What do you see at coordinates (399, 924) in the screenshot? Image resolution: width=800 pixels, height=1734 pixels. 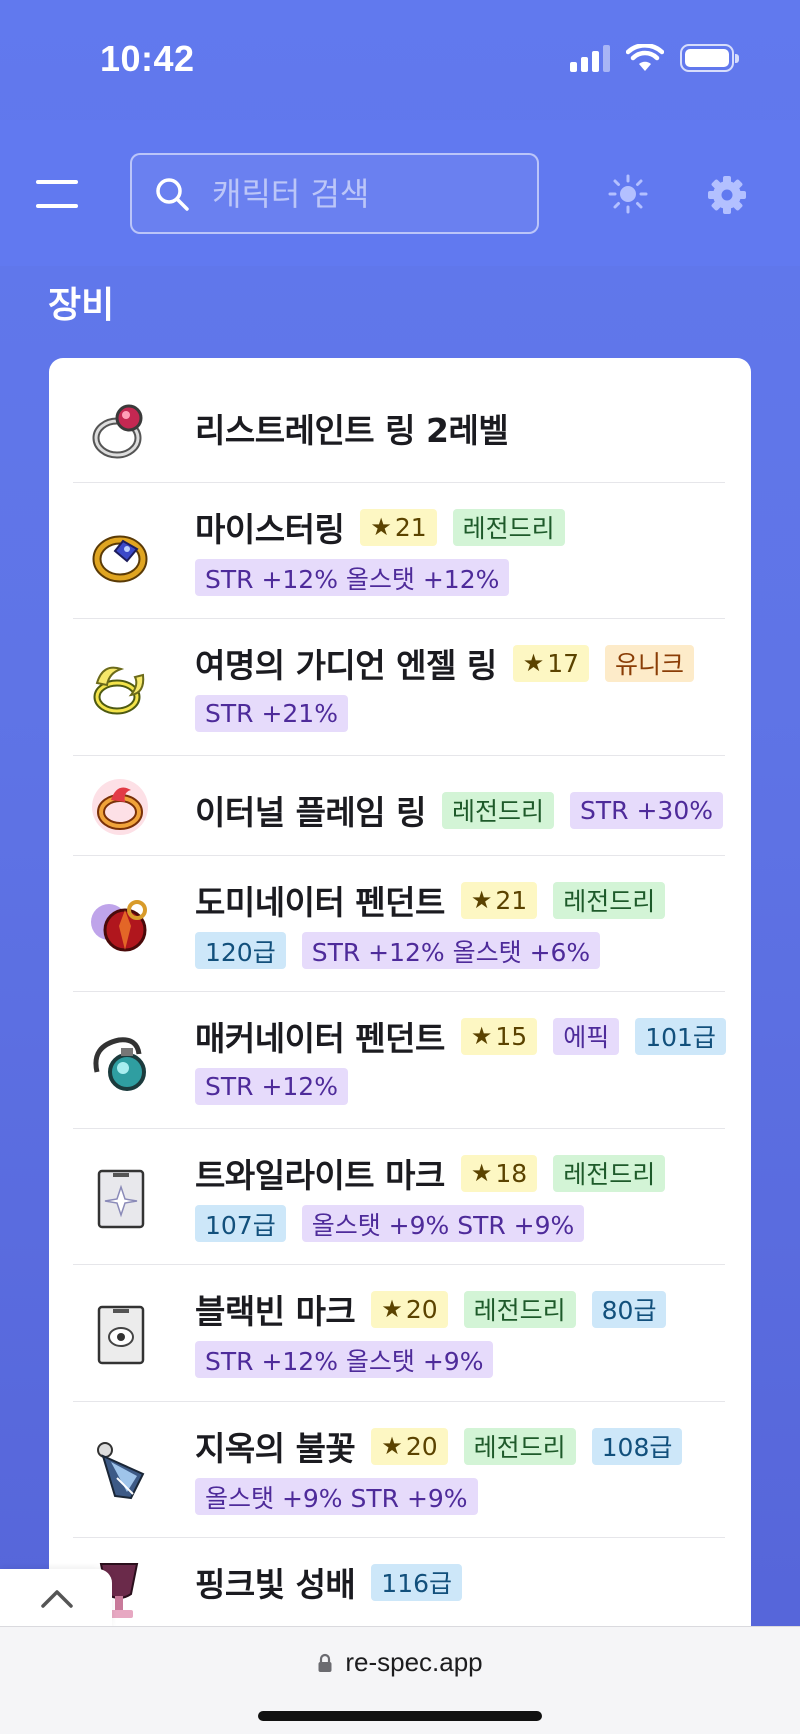 I see `equipment-item: 도미네이터 펜던트 ★ 21 레전드리 120급 STR +12% 올스탯 +6%` at bounding box center [399, 924].